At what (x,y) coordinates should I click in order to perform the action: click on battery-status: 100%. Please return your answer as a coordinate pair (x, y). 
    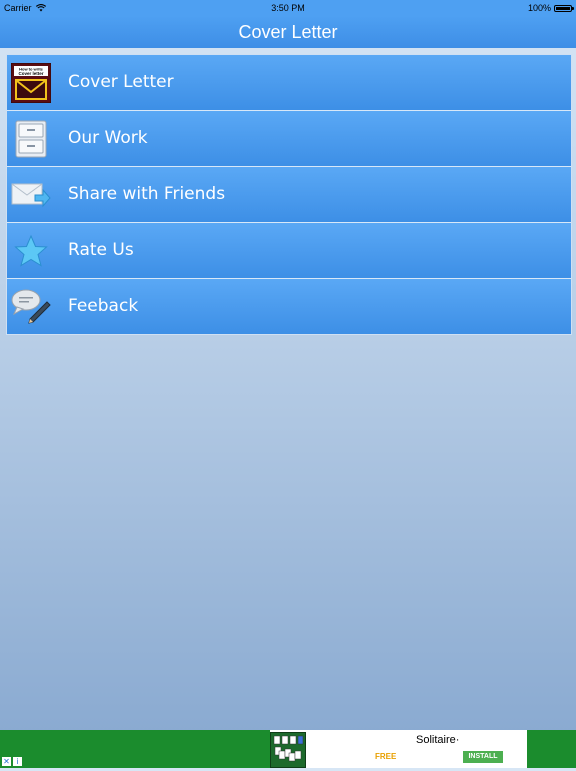
    Looking at the image, I should click on (550, 8).